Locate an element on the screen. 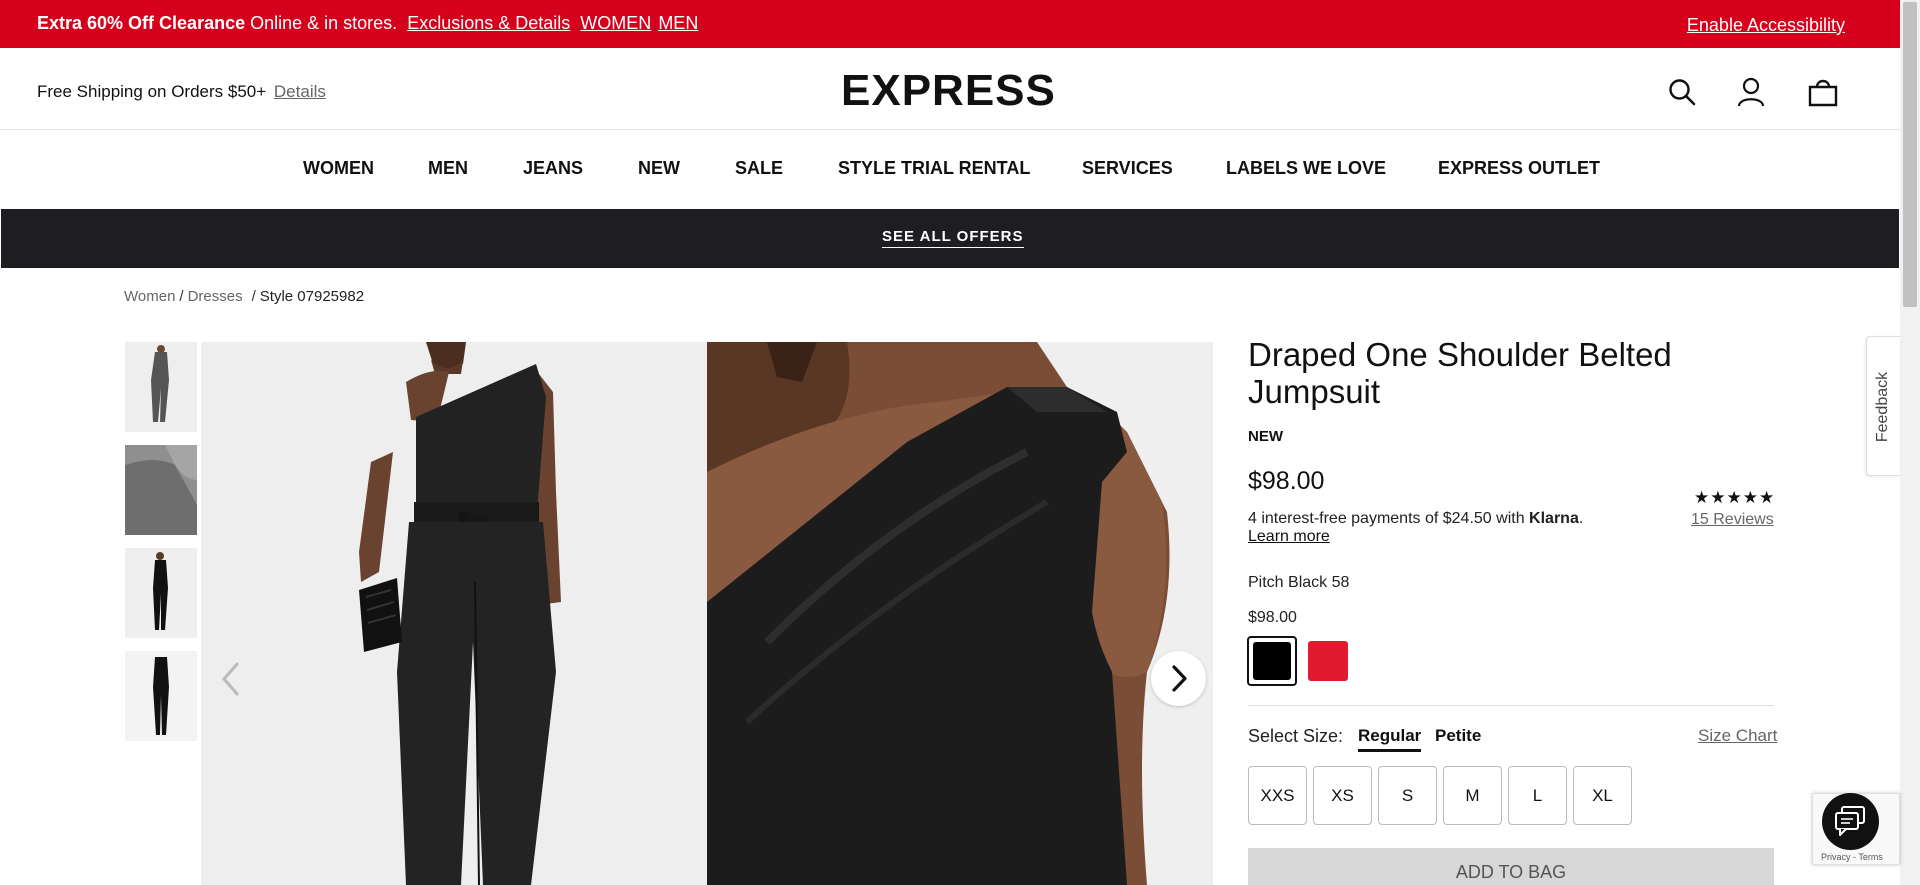 This screenshot has width=1920, height=885. recaptcha-terms: Privacy - Terms is located at coordinates (1852, 857).